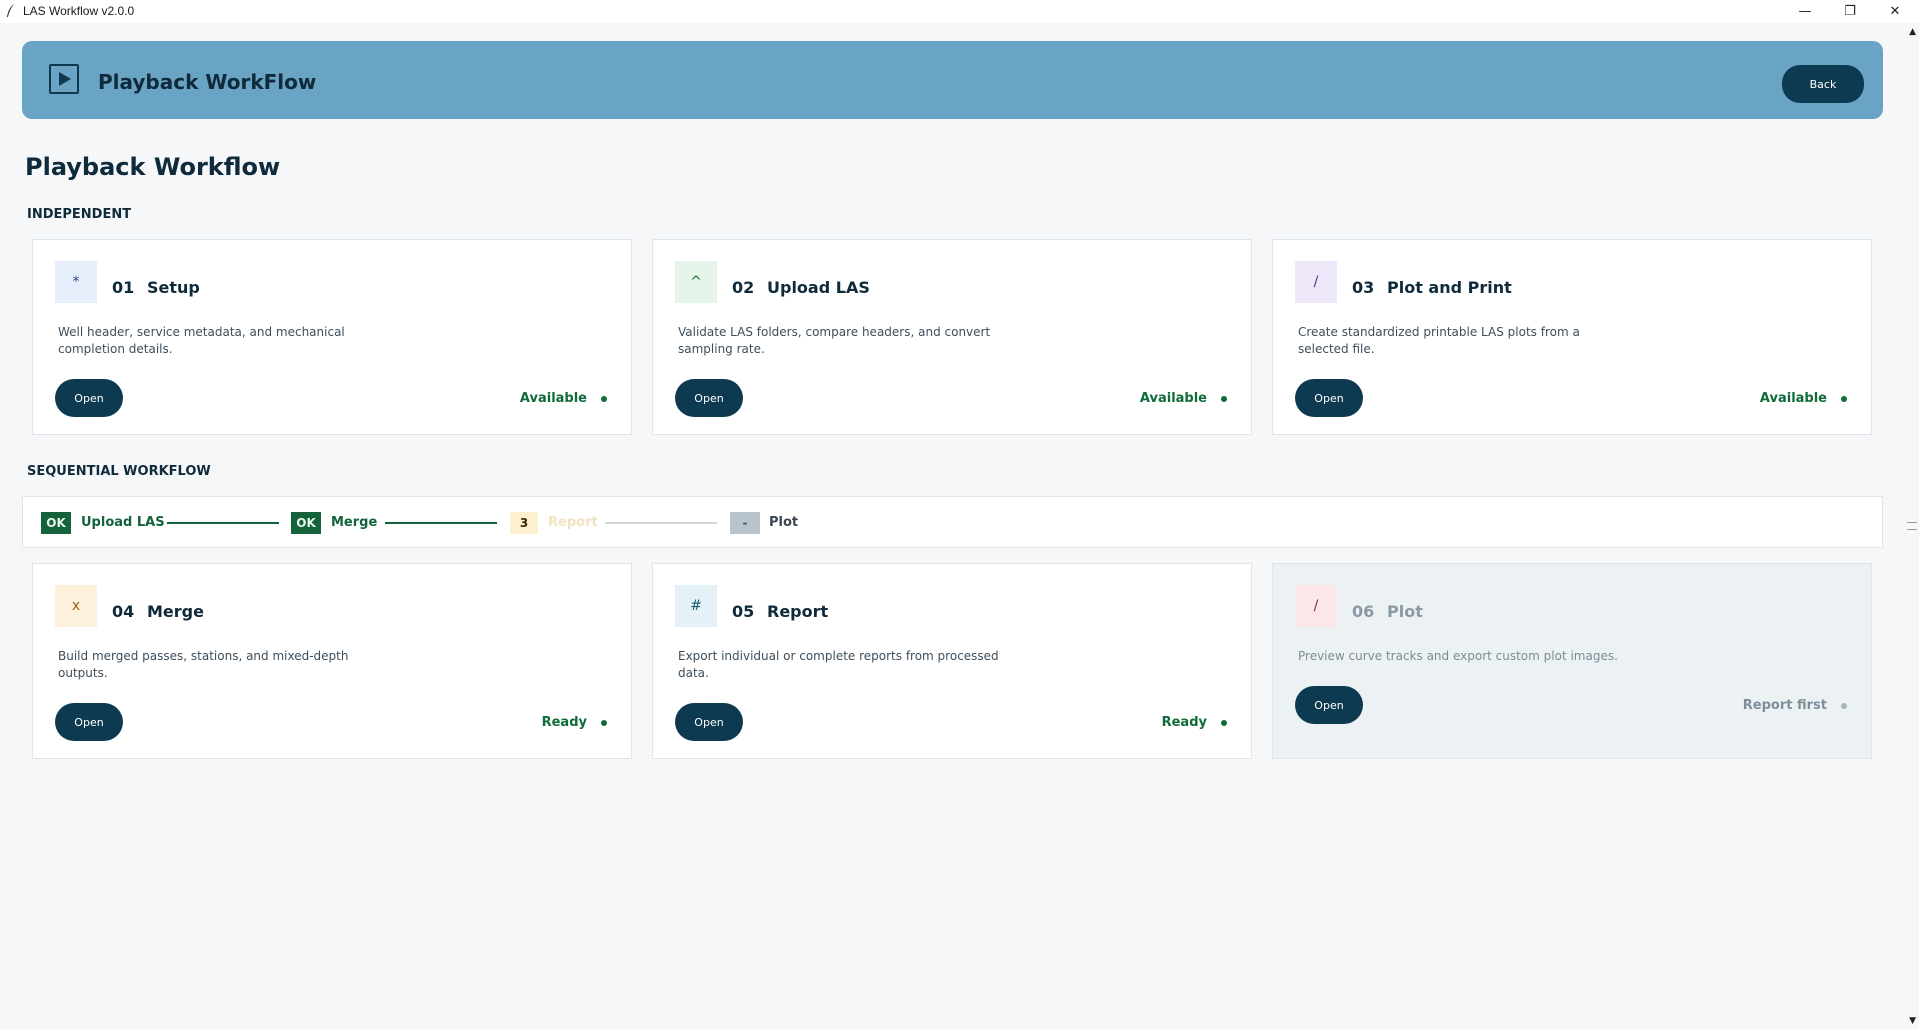 This screenshot has height=1029, width=1919. What do you see at coordinates (354, 522) in the screenshot?
I see `step-label-merge: Merge` at bounding box center [354, 522].